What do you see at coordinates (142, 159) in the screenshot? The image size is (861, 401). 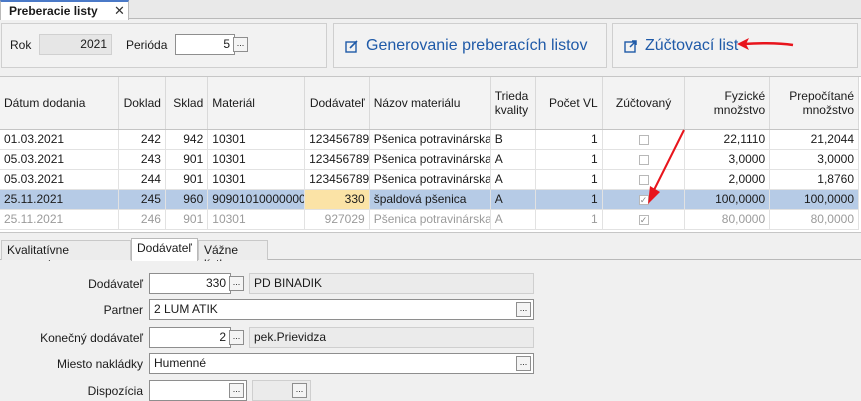 I see `cell-doklad: 243` at bounding box center [142, 159].